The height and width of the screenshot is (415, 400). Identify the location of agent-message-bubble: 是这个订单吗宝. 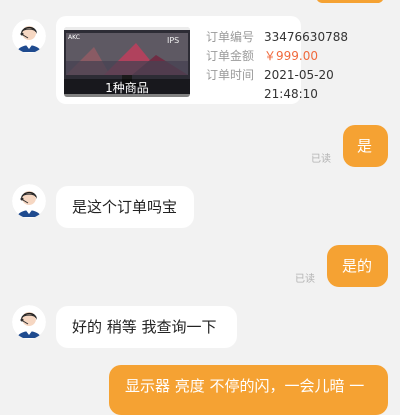
(125, 207).